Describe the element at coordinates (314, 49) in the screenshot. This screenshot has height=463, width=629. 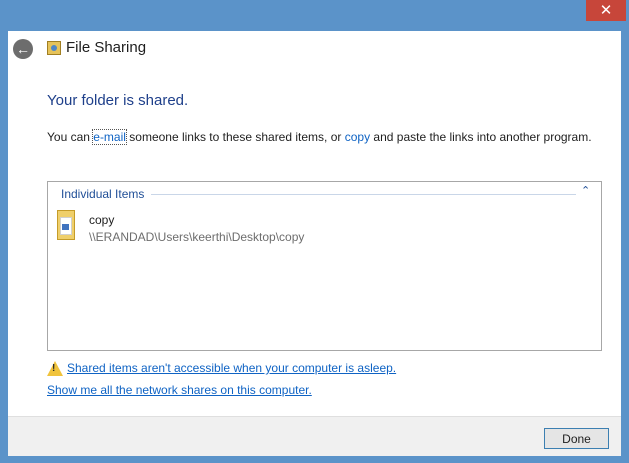
I see `navigation-bar: ← File Sharing` at that location.